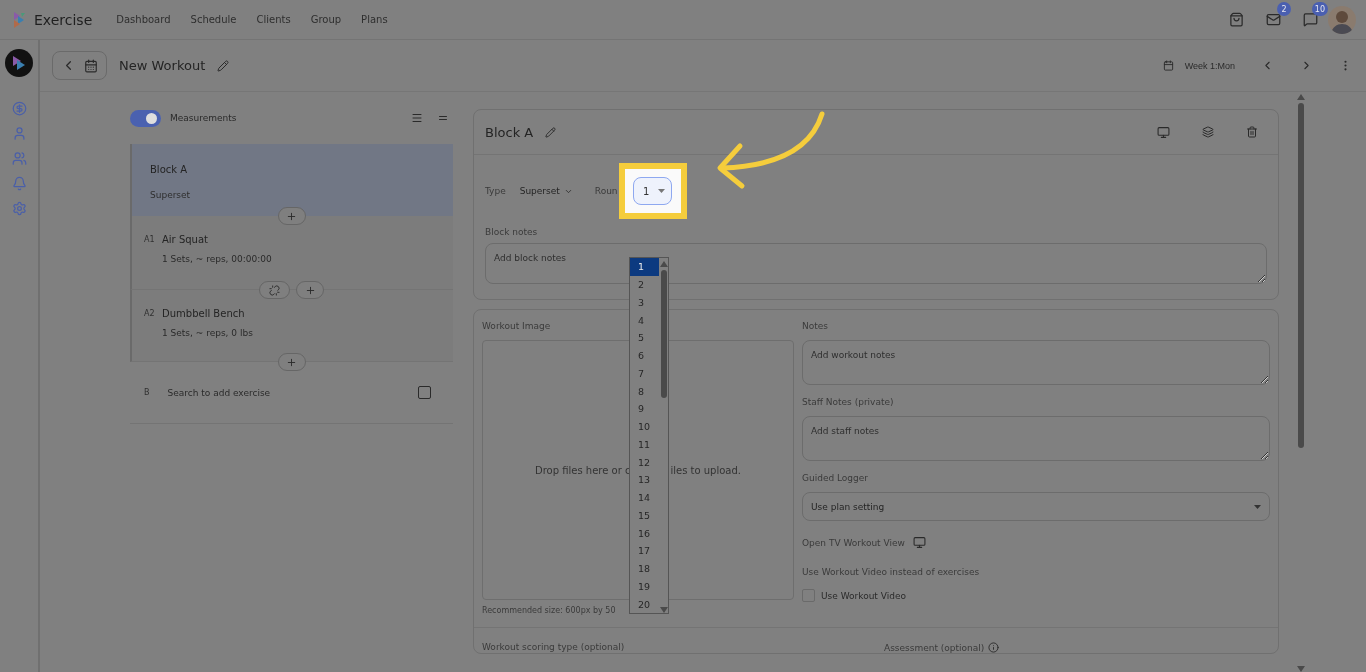 The height and width of the screenshot is (672, 1366). Describe the element at coordinates (1252, 132) in the screenshot. I see `trash-icon` at that location.